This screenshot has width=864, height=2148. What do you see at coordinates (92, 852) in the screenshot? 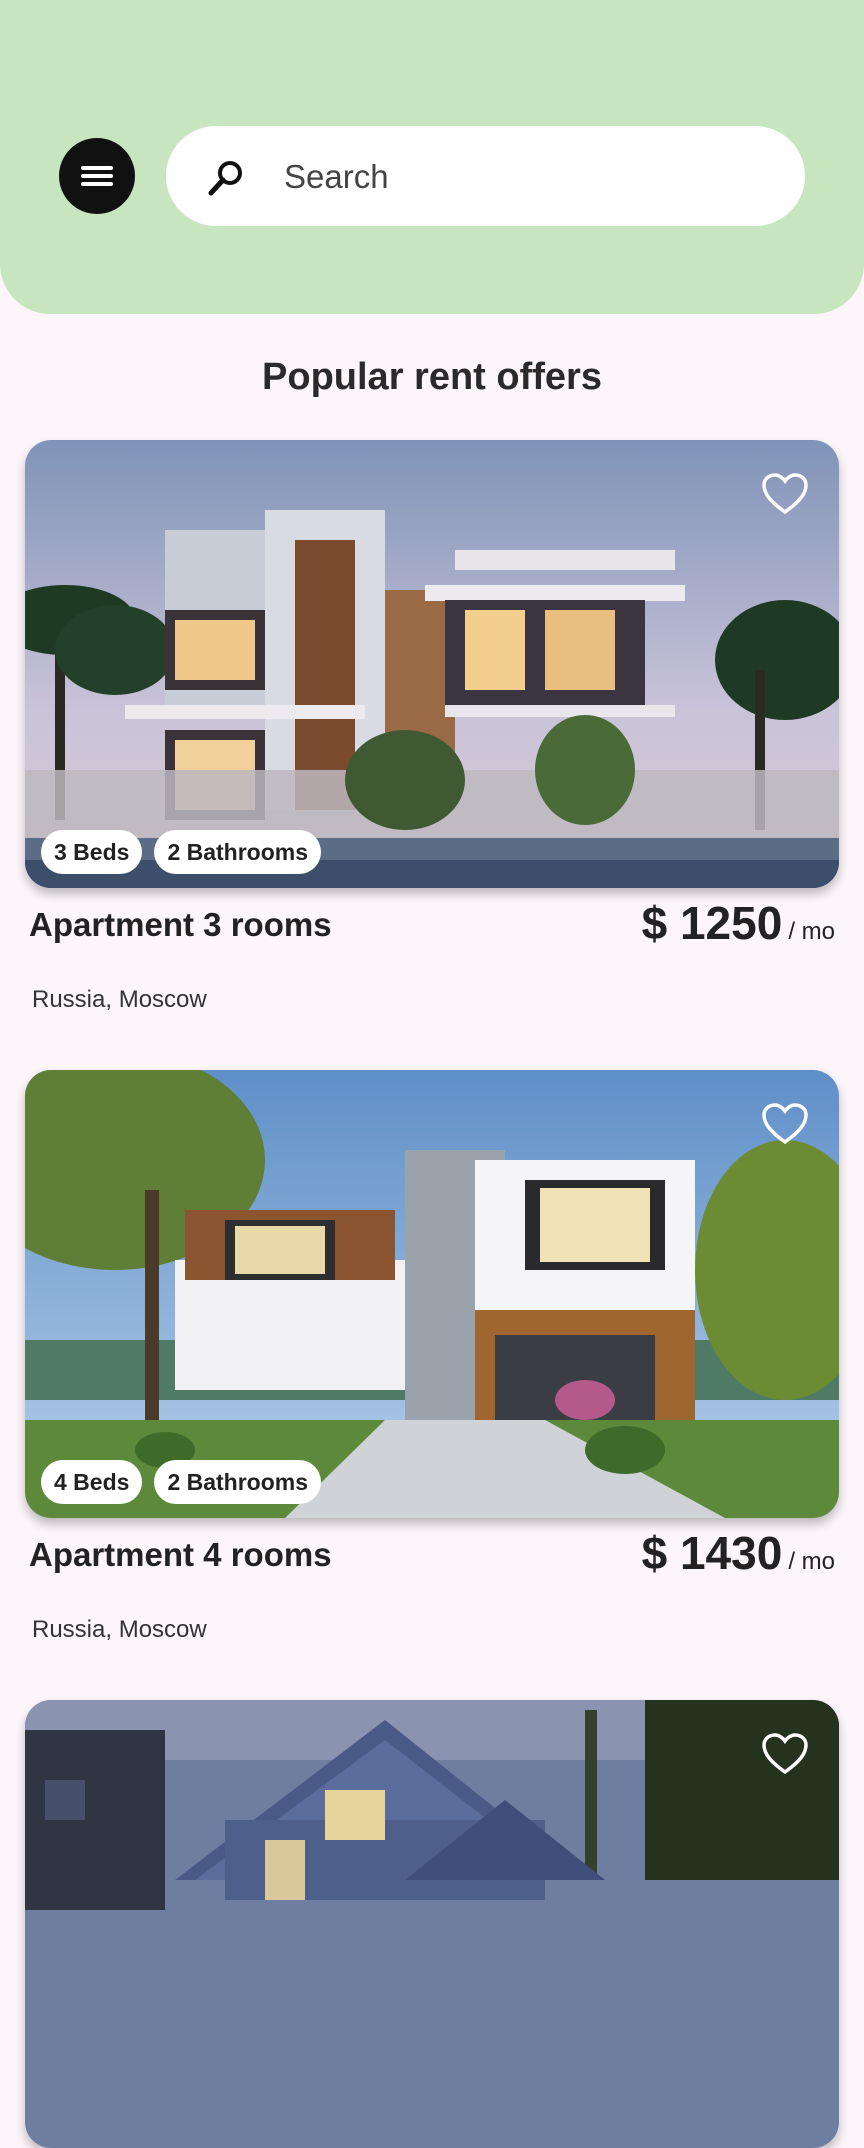
I see `beds-chip: 3 Beds` at bounding box center [92, 852].